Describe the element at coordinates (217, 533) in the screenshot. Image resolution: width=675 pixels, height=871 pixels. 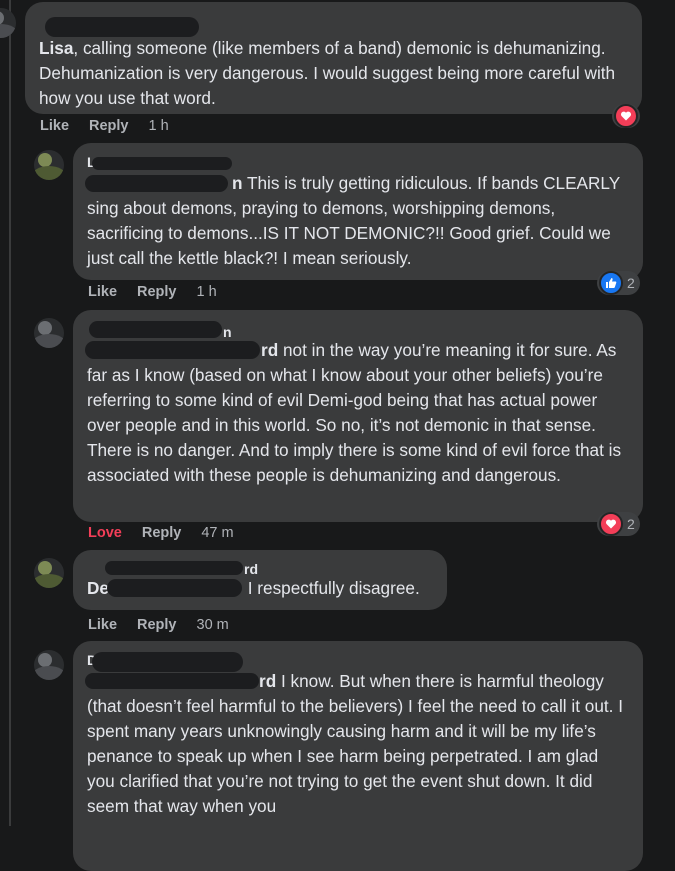
I see `timestamp: 47 m` at that location.